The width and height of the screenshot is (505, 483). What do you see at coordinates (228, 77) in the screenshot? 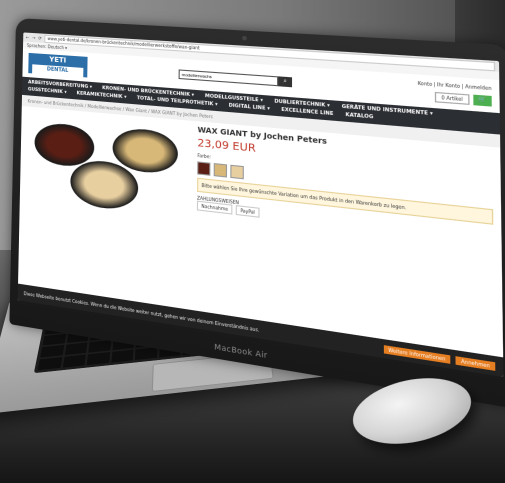
I see `search-input` at bounding box center [228, 77].